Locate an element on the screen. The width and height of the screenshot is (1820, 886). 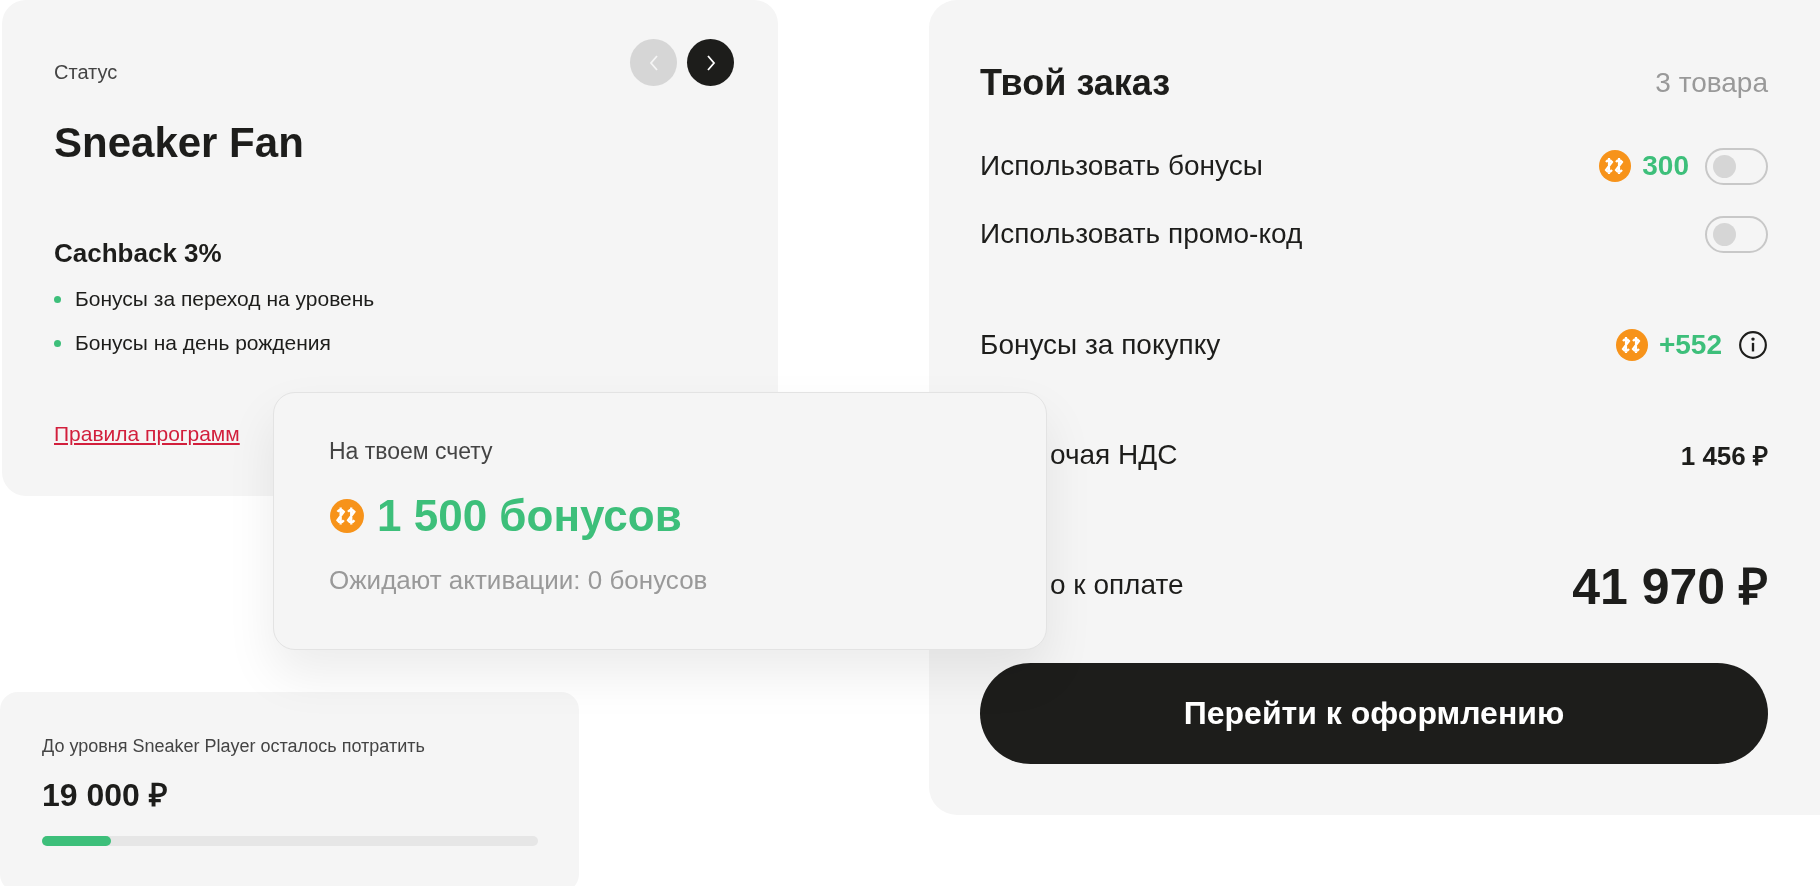
rules-link: Правила программ is located at coordinates (147, 434).